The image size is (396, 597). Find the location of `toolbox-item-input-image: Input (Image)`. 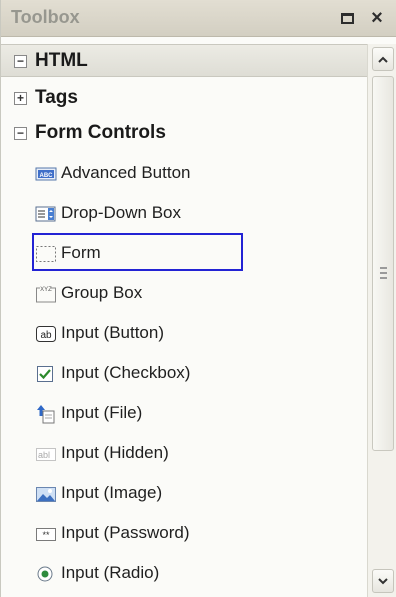

toolbox-item-input-image: Input (Image) is located at coordinates (184, 494).